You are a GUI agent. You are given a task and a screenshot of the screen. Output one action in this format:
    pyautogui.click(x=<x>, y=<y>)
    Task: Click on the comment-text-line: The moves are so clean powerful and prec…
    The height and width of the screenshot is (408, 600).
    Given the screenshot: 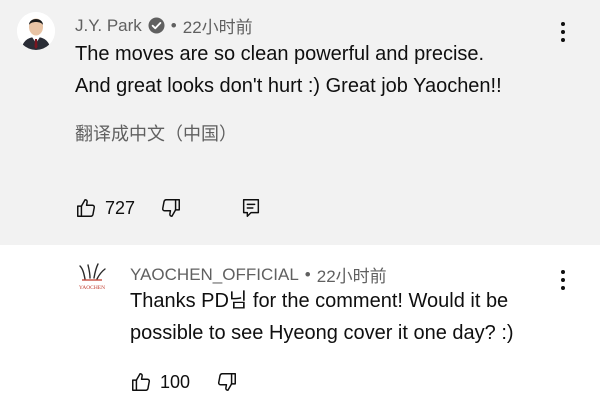 What is the action you would take?
    pyautogui.click(x=280, y=54)
    